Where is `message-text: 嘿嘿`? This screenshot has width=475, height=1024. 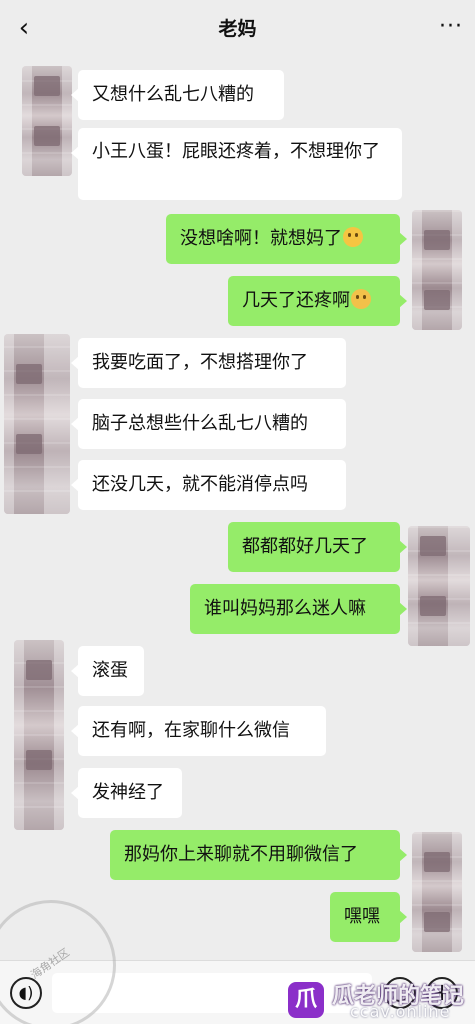 message-text: 嘿嘿 is located at coordinates (362, 916).